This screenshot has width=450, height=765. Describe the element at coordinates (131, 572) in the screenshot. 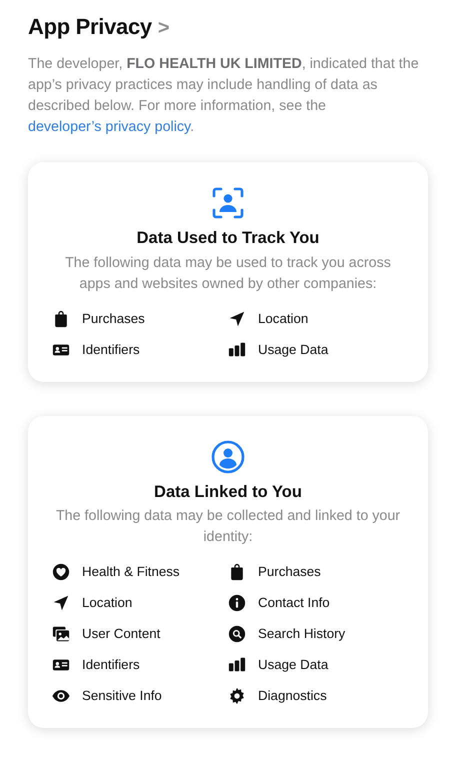

I see `data-type-label: Health & Fitness` at that location.